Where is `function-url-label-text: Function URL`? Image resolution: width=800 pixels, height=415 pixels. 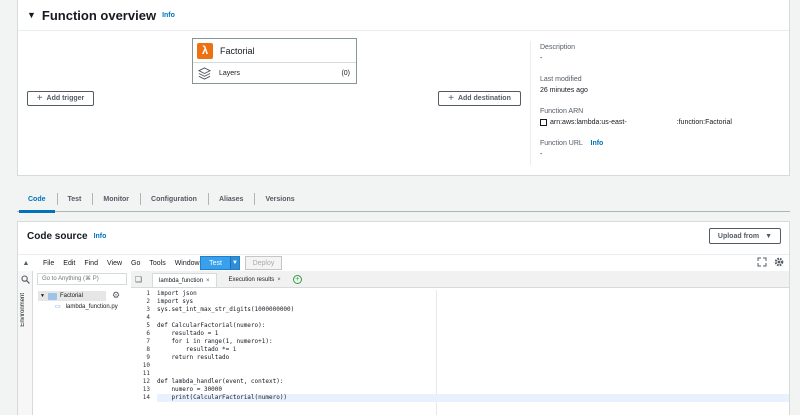 function-url-label-text: Function URL is located at coordinates (561, 143).